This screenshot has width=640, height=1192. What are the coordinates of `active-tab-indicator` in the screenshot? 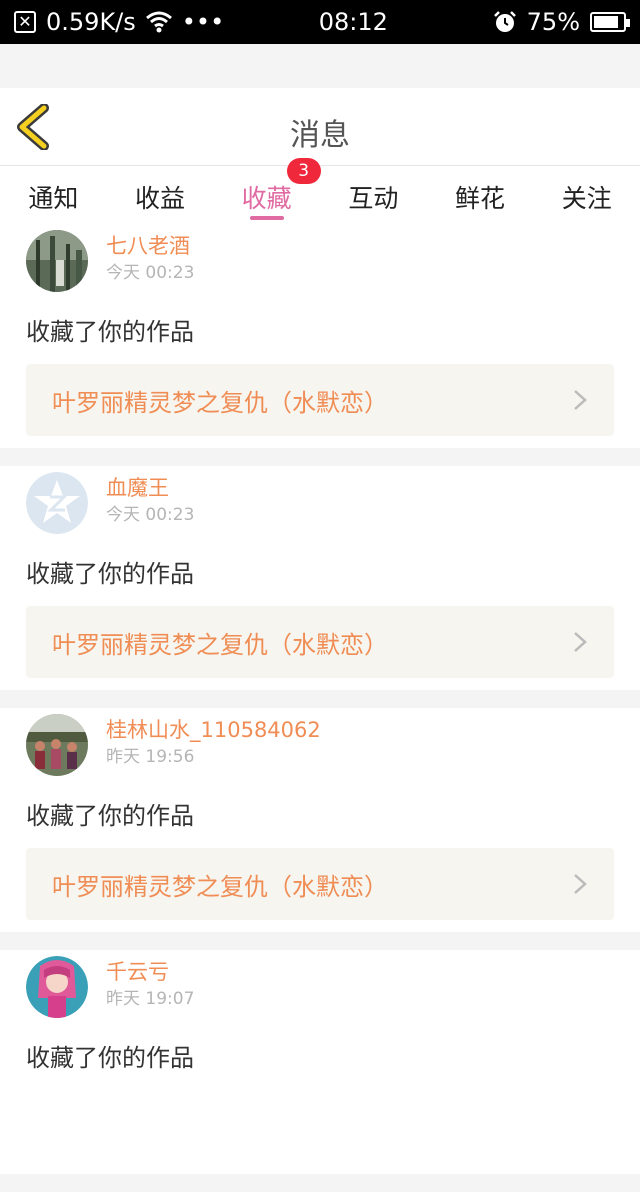 It's located at (266, 218).